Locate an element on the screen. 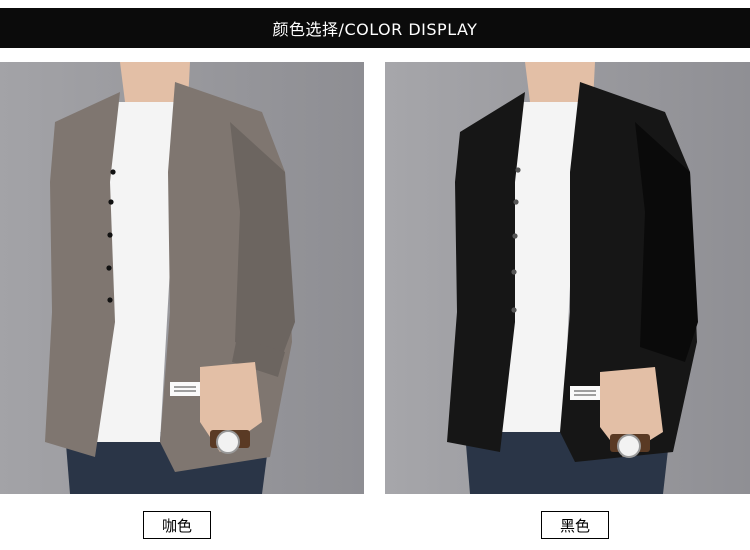 Image resolution: width=750 pixels, height=550 pixels. color-label-black: 黑色 is located at coordinates (575, 525).